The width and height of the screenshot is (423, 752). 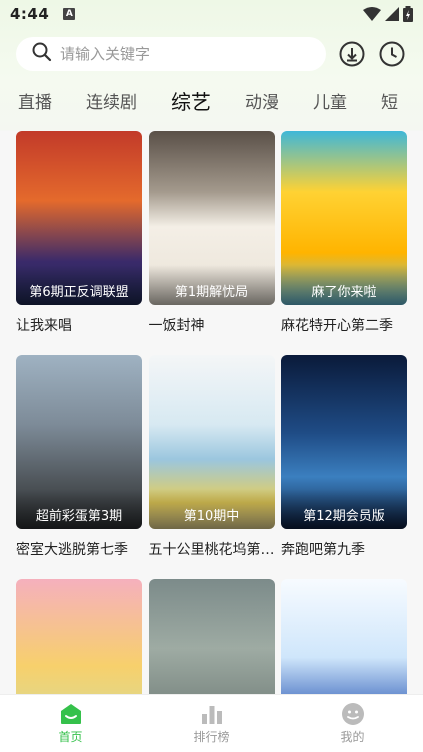 What do you see at coordinates (79, 218) in the screenshot?
I see `show-poster: 第6期正反调联盟` at bounding box center [79, 218].